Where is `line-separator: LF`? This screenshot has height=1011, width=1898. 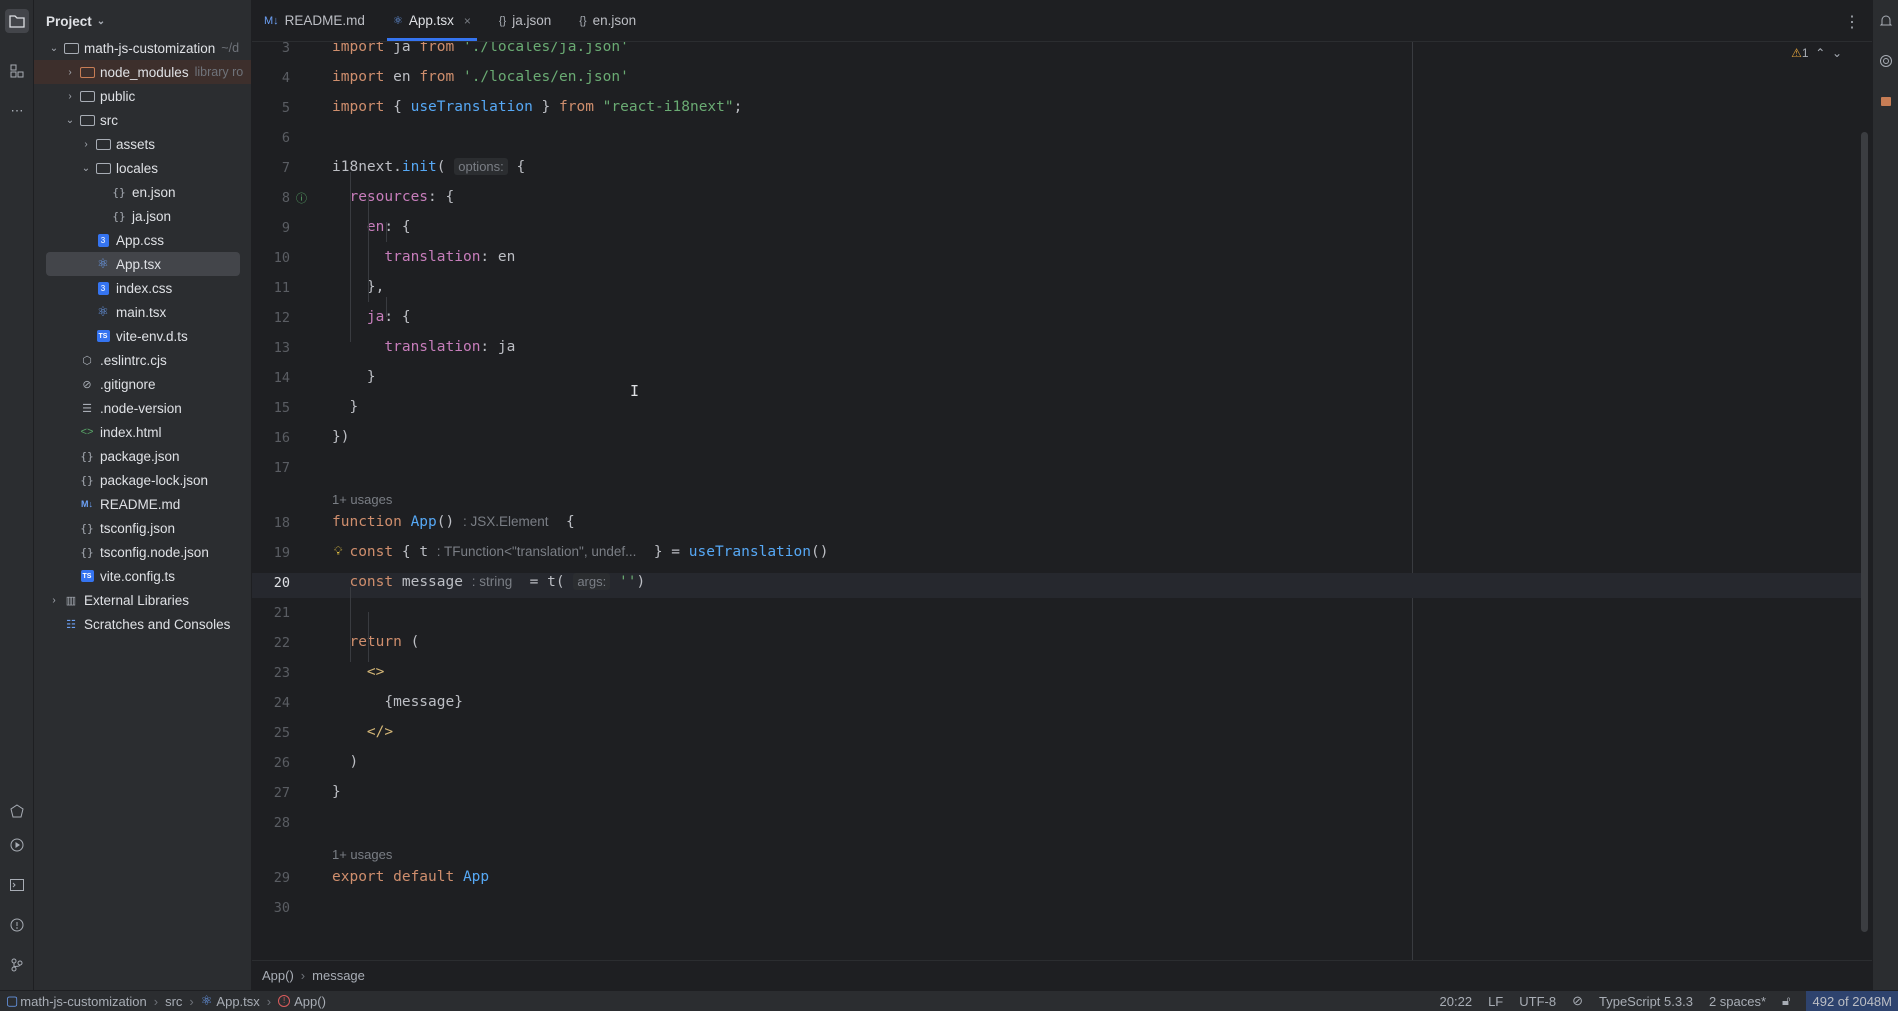 line-separator: LF is located at coordinates (1495, 1001).